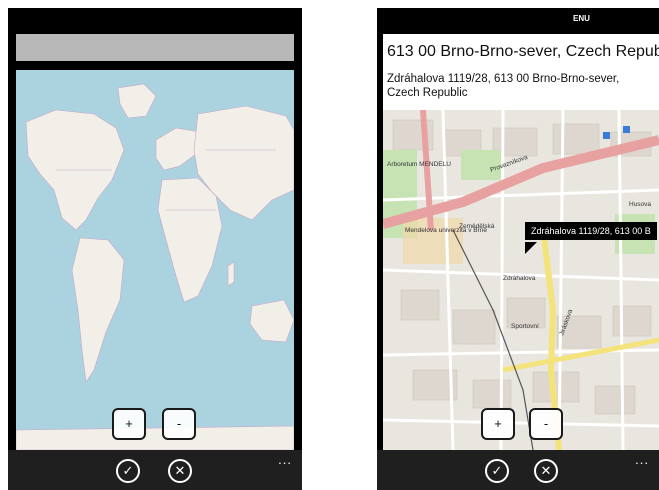 This screenshot has width=659, height=490. I want to click on location-pushpin: Zdráhalova 1119/28, 613 00 B, so click(591, 238).